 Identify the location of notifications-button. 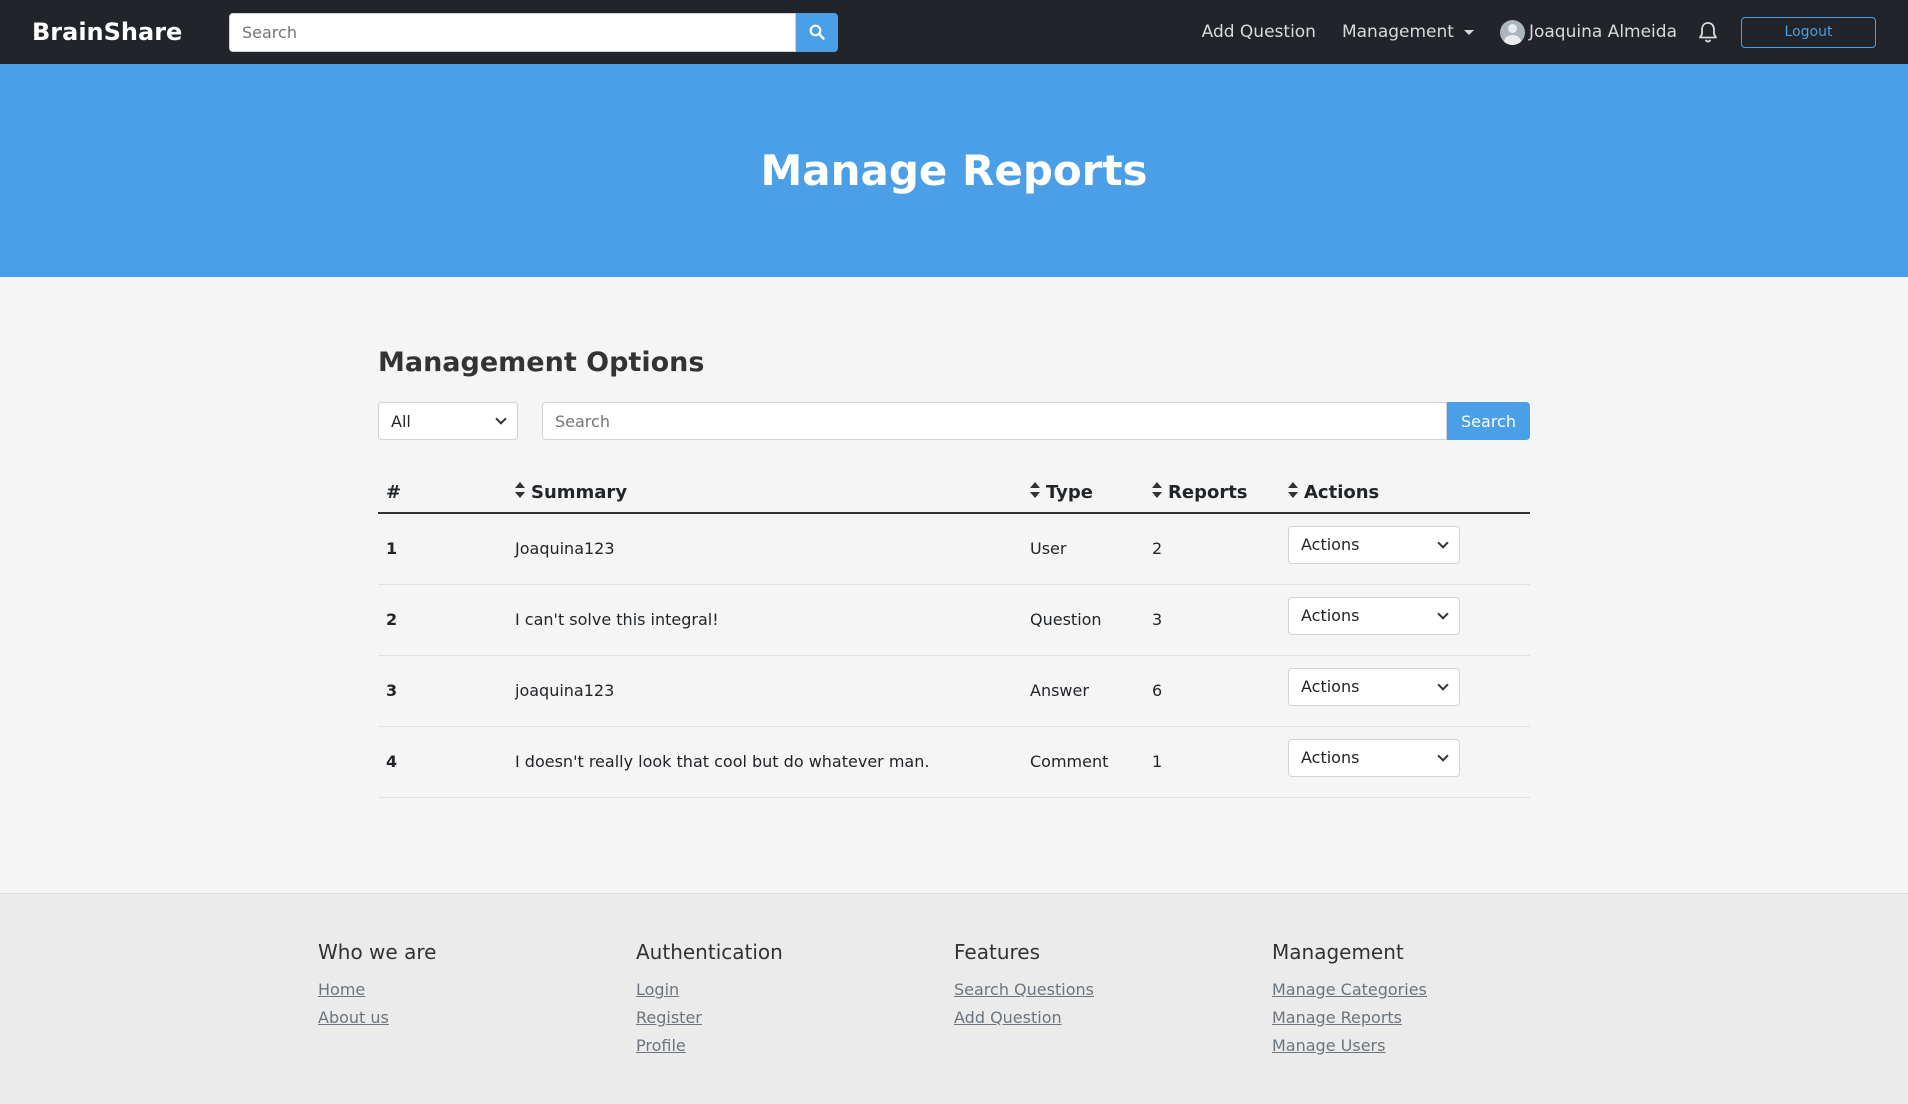
(1708, 32).